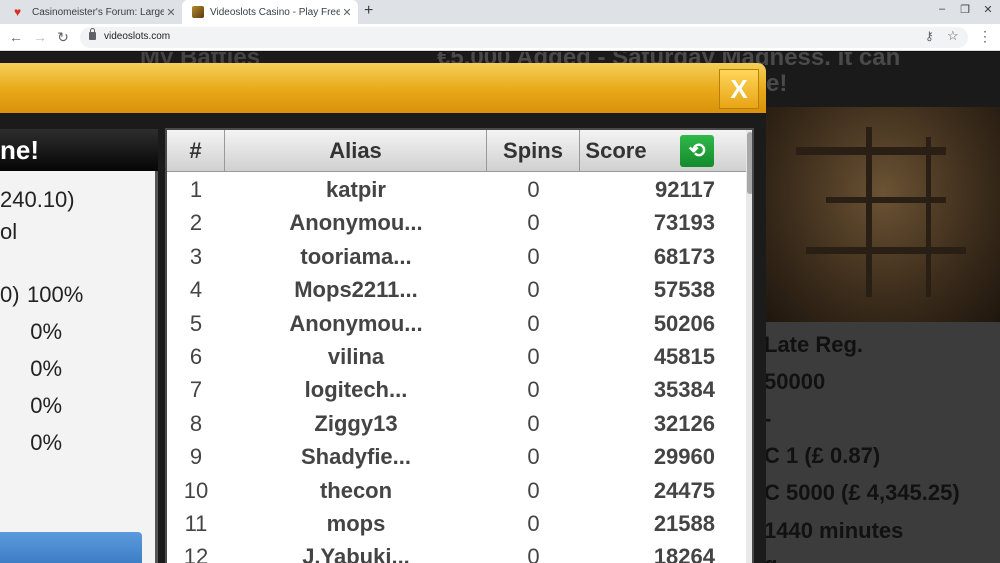  What do you see at coordinates (684, 423) in the screenshot?
I see `score-cell: 32126` at bounding box center [684, 423].